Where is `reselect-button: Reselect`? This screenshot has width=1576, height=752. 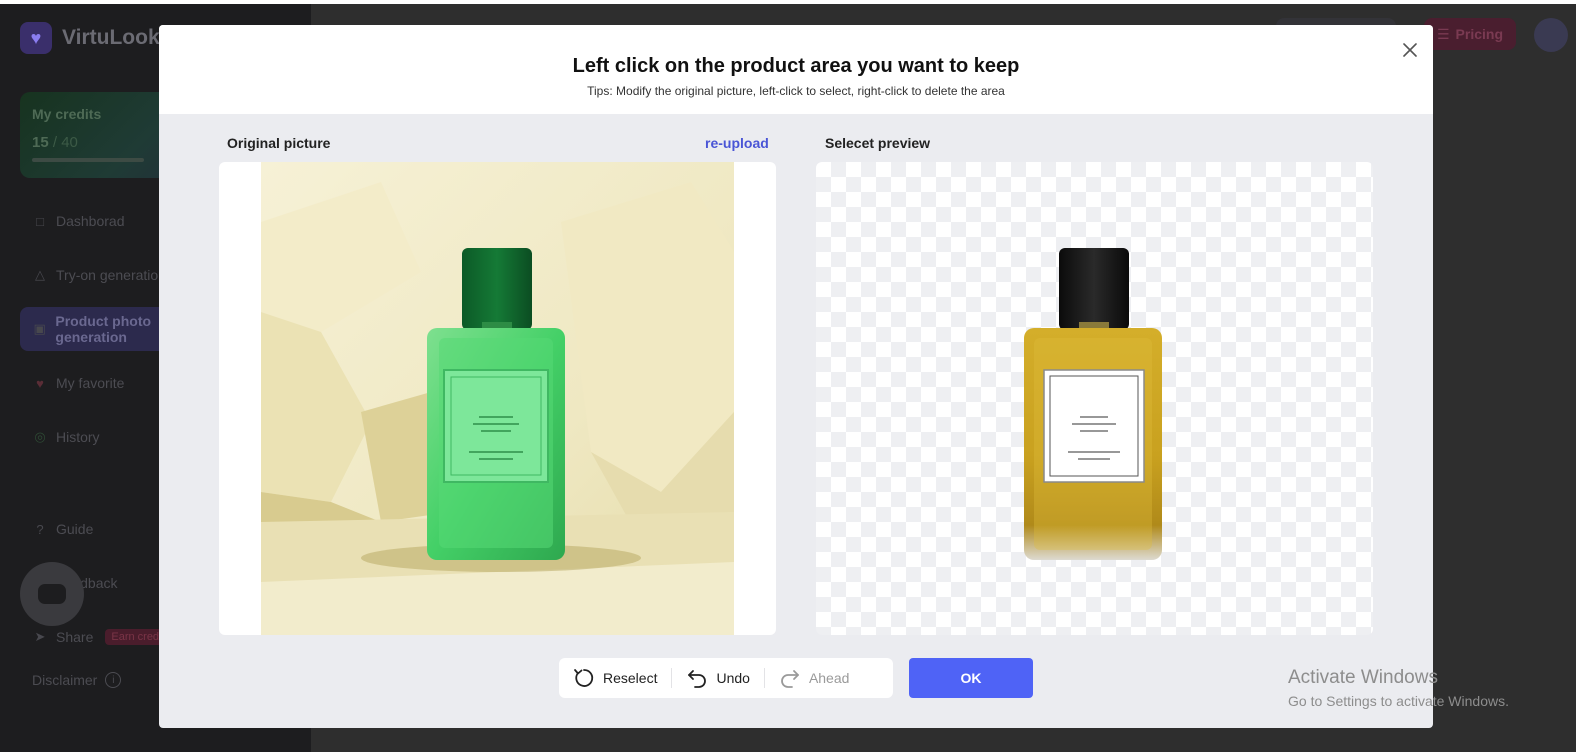 reselect-button: Reselect is located at coordinates (615, 678).